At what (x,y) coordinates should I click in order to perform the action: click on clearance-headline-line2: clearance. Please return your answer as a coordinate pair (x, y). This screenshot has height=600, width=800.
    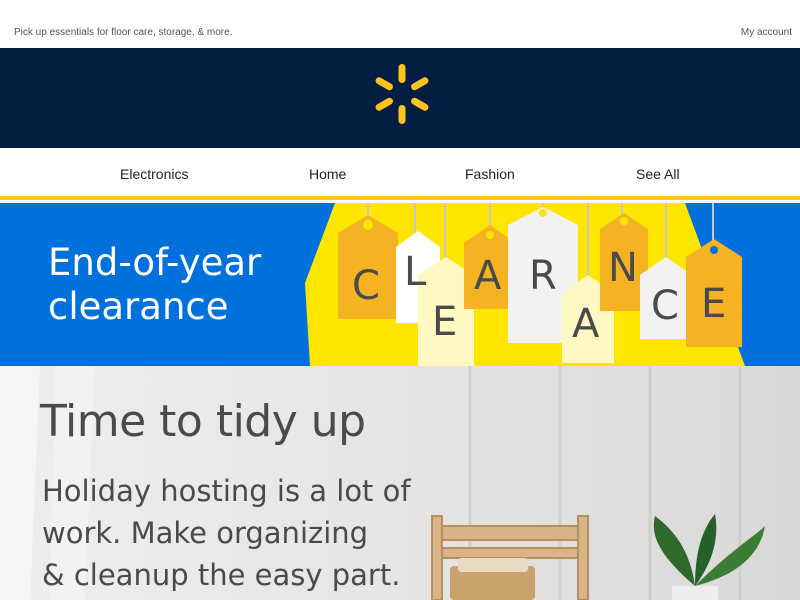
    Looking at the image, I should click on (138, 306).